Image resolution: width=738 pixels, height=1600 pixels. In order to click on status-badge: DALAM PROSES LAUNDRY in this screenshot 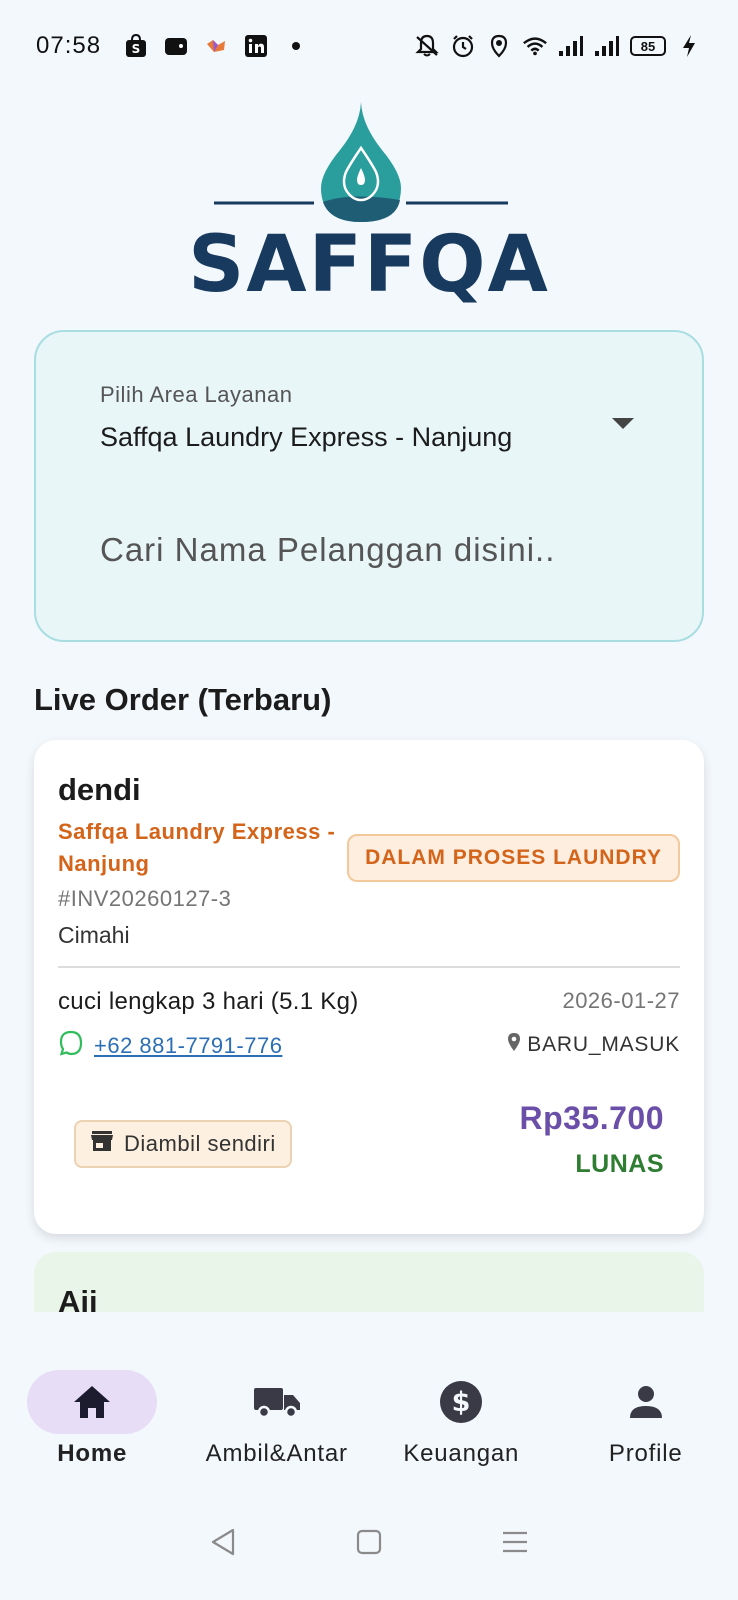, I will do `click(513, 858)`.